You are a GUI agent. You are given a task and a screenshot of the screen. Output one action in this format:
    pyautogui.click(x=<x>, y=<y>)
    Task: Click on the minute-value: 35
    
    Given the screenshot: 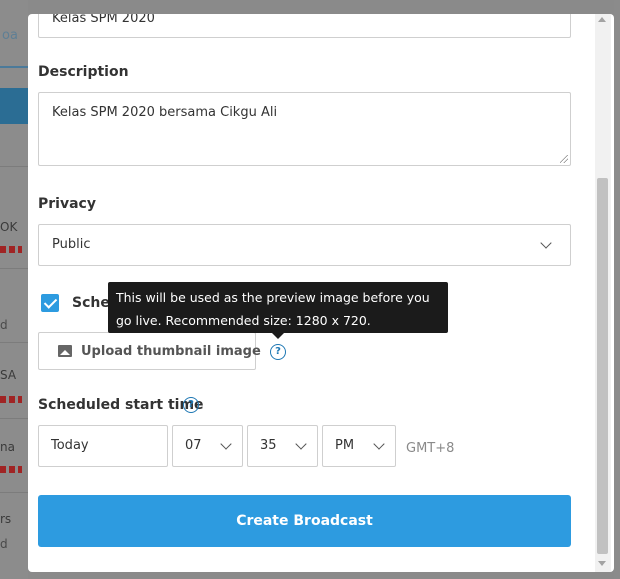 What is the action you would take?
    pyautogui.click(x=268, y=445)
    